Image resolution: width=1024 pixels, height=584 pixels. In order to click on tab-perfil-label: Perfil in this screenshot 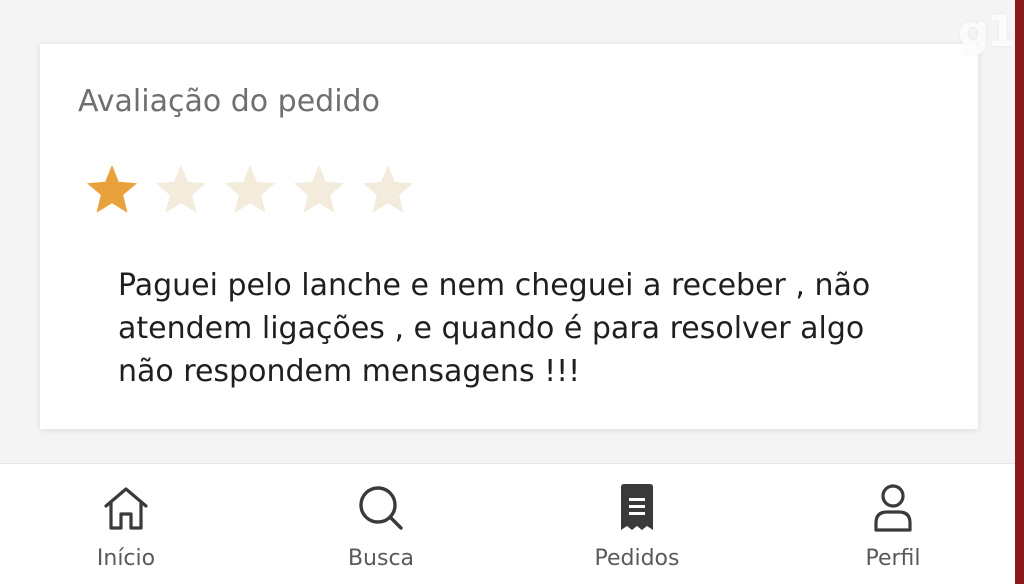, I will do `click(893, 558)`.